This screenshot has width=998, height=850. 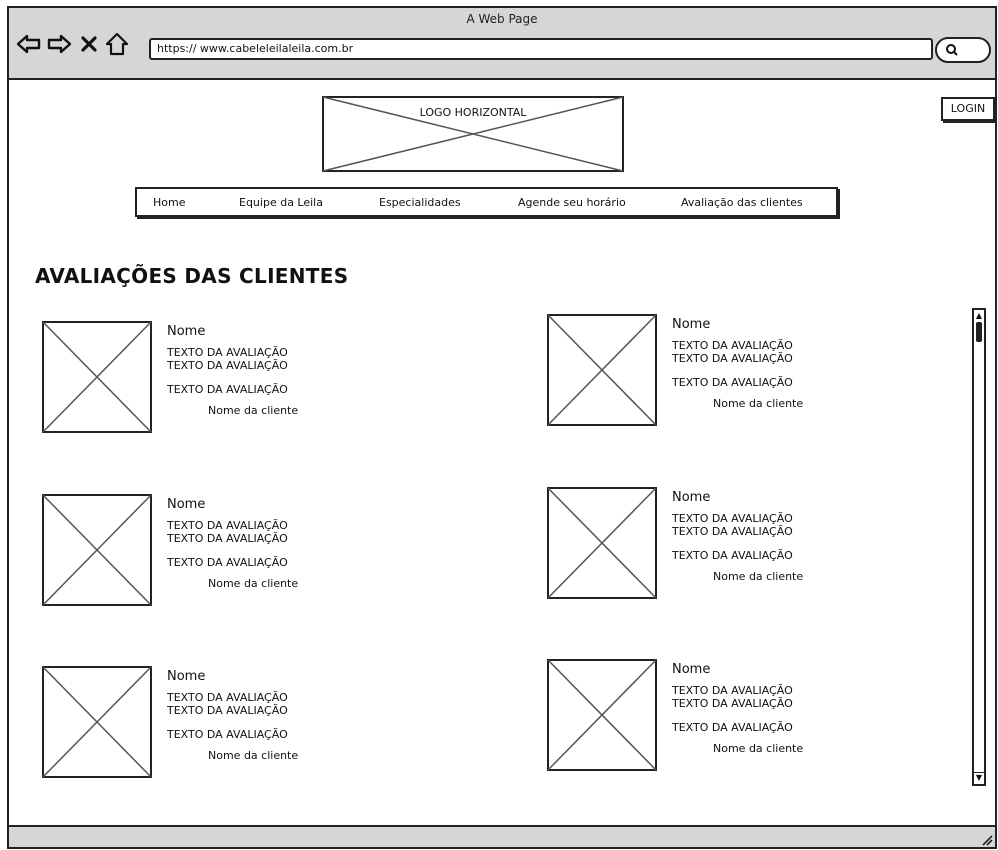 I want to click on resize-grip-icon, so click(x=986, y=839).